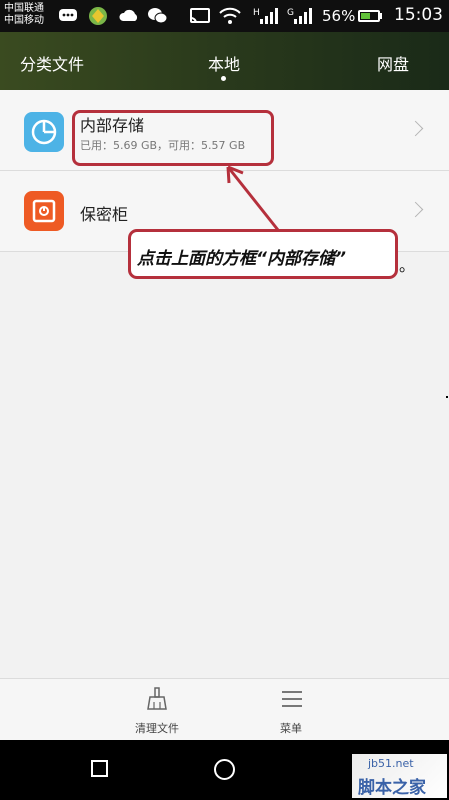 The height and width of the screenshot is (800, 449). I want to click on annotation-callout: 点击上面的方框“内部存储”, so click(263, 254).